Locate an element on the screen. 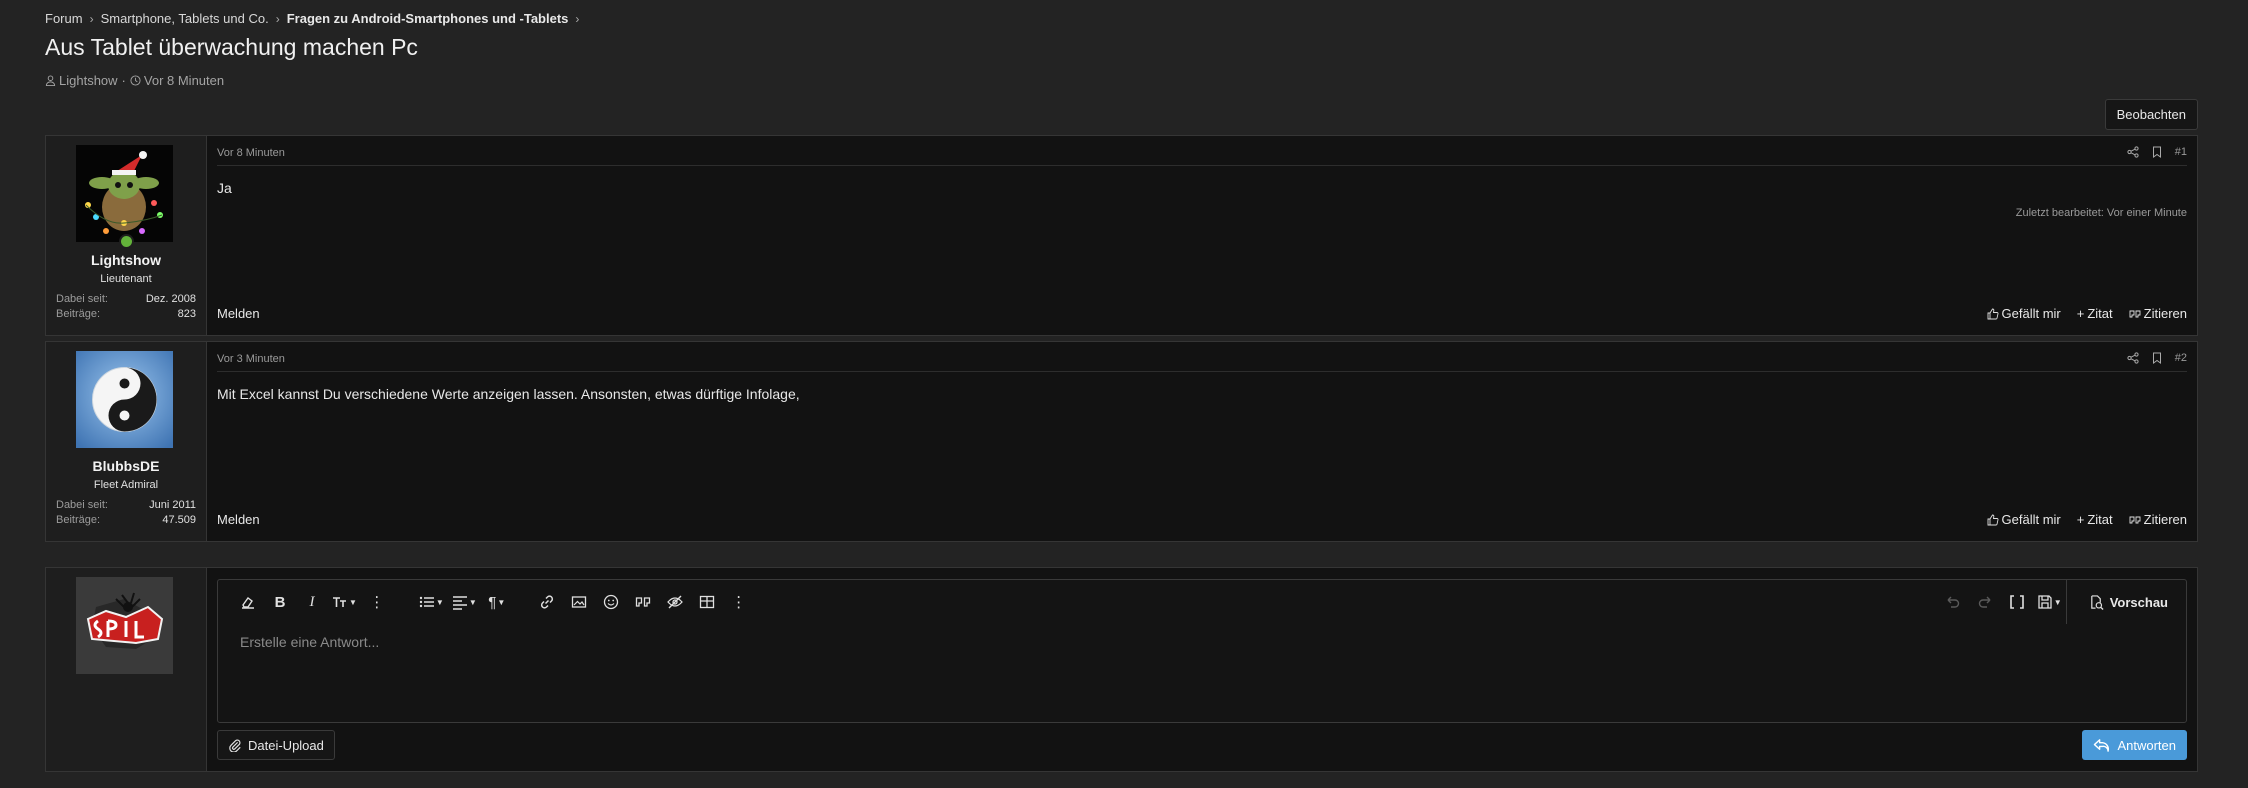 The height and width of the screenshot is (788, 2248). clock-icon is located at coordinates (135, 80).